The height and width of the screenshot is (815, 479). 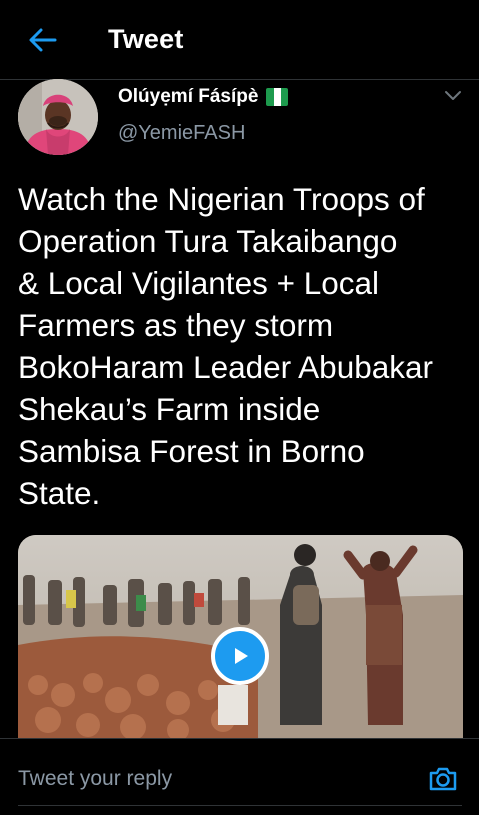 I want to click on camera-button, so click(x=443, y=779).